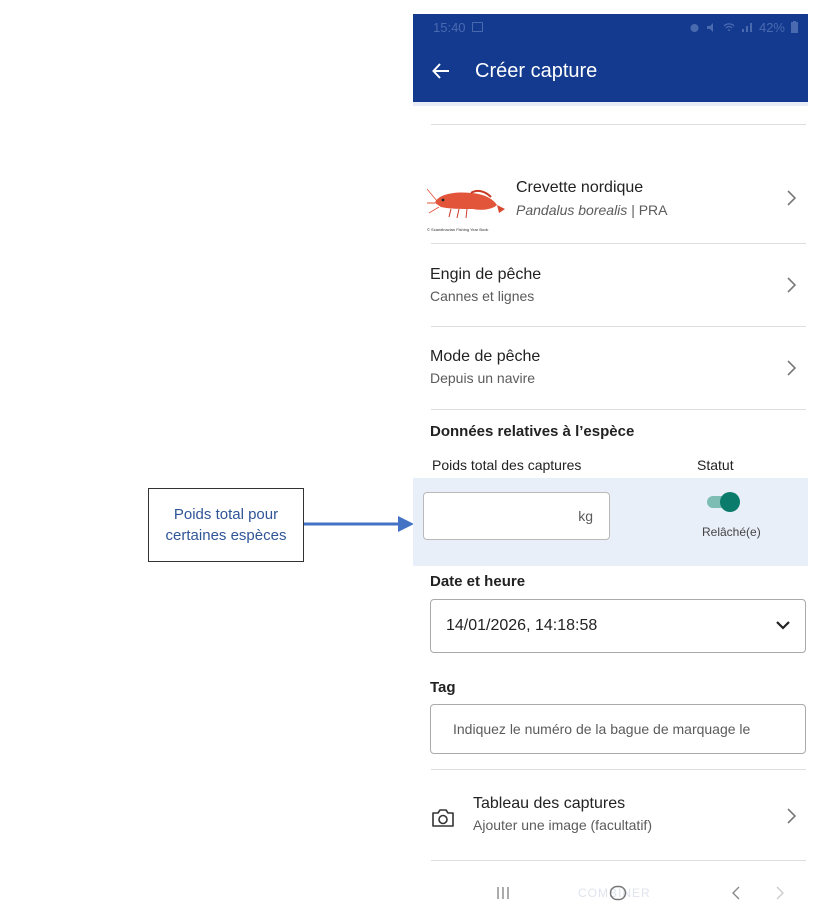 The width and height of the screenshot is (816, 911). What do you see at coordinates (485, 367) in the screenshot?
I see `mode-text: Mode de pêche Depuis un navire` at bounding box center [485, 367].